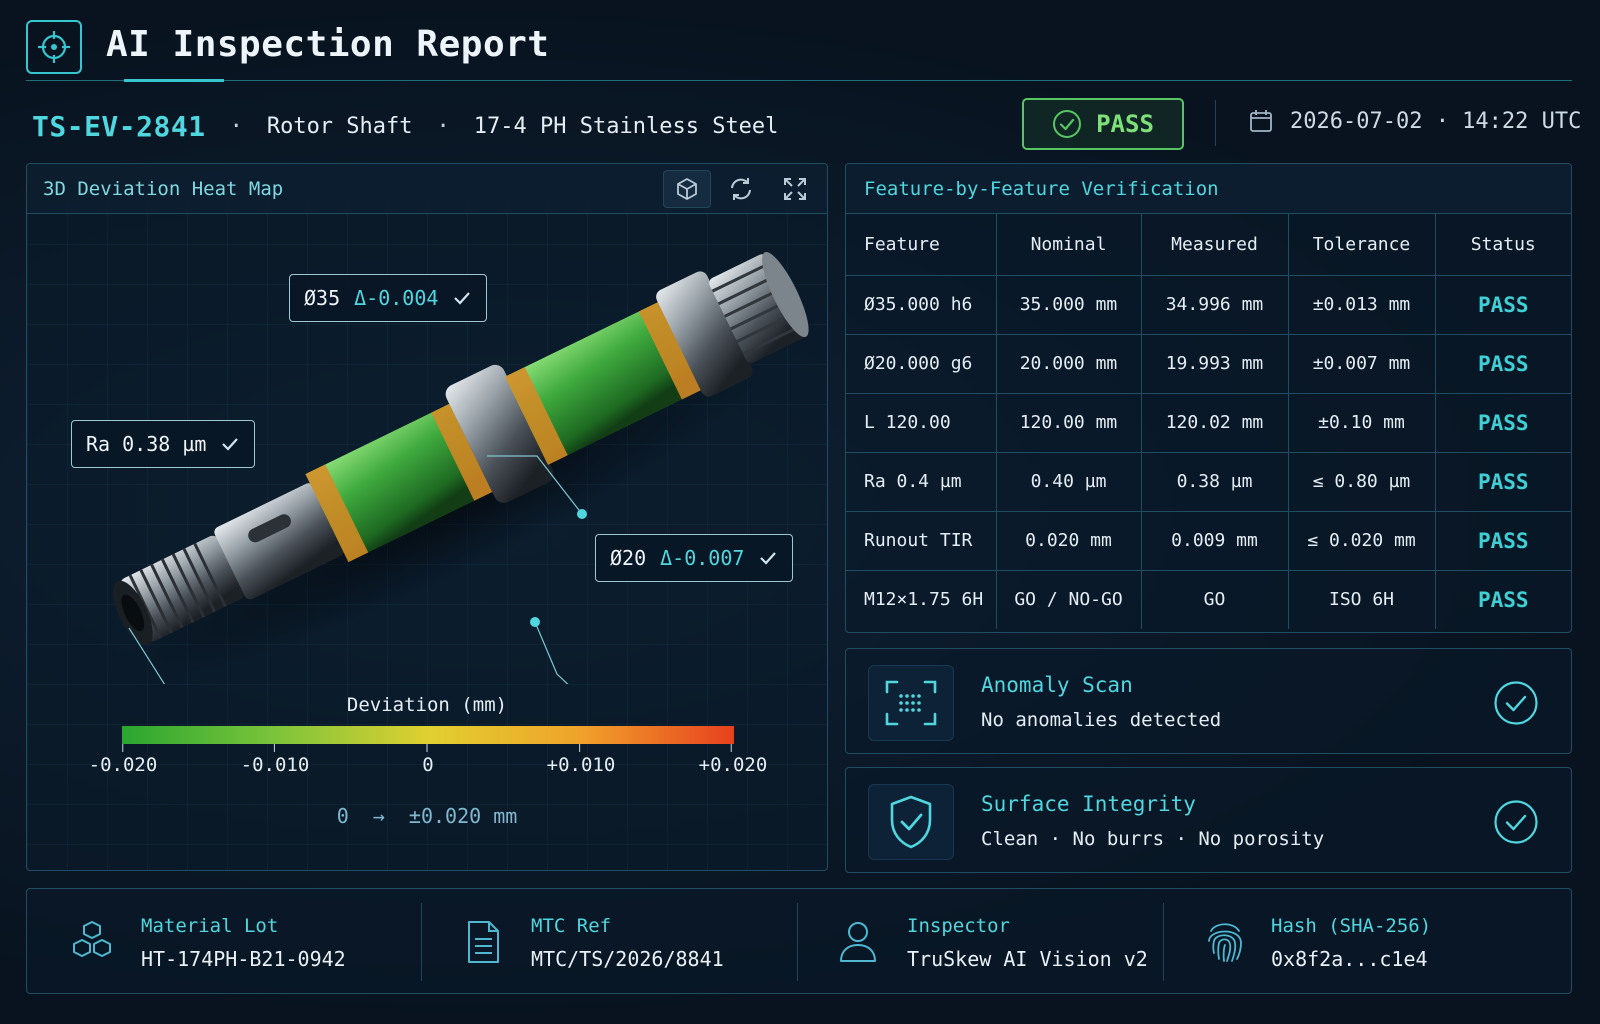 Image resolution: width=1600 pixels, height=1024 pixels. What do you see at coordinates (1362, 599) in the screenshot?
I see `tolerance-cell: ISO 6H` at bounding box center [1362, 599].